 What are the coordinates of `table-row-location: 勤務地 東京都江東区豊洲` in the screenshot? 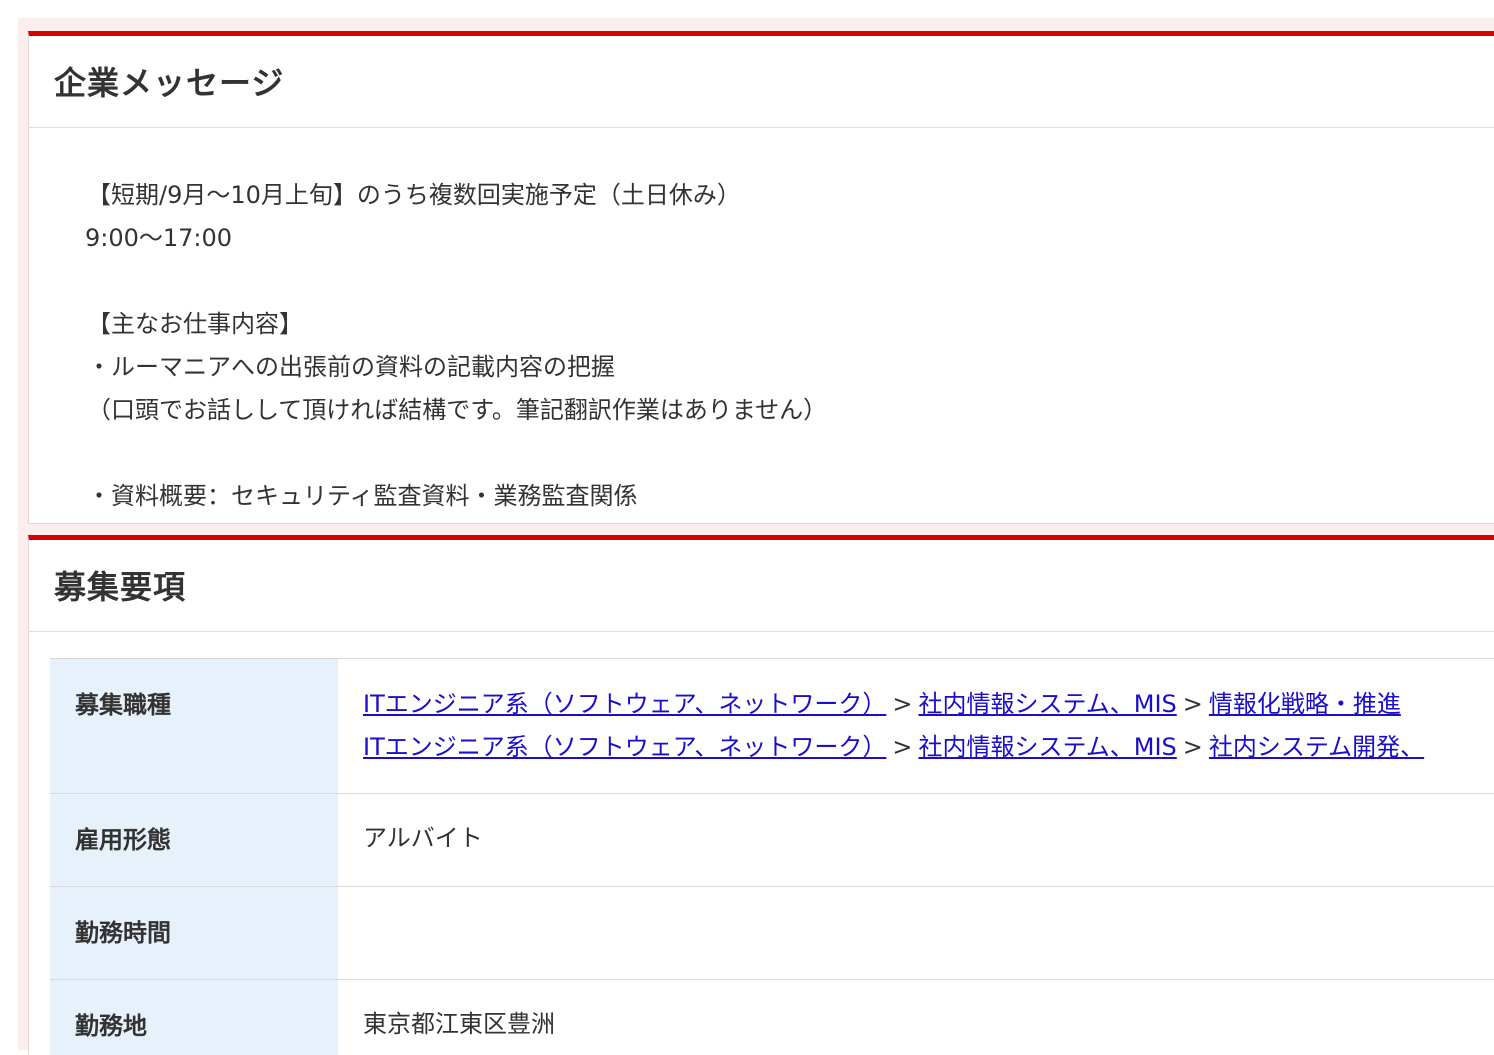 It's located at (772, 1017).